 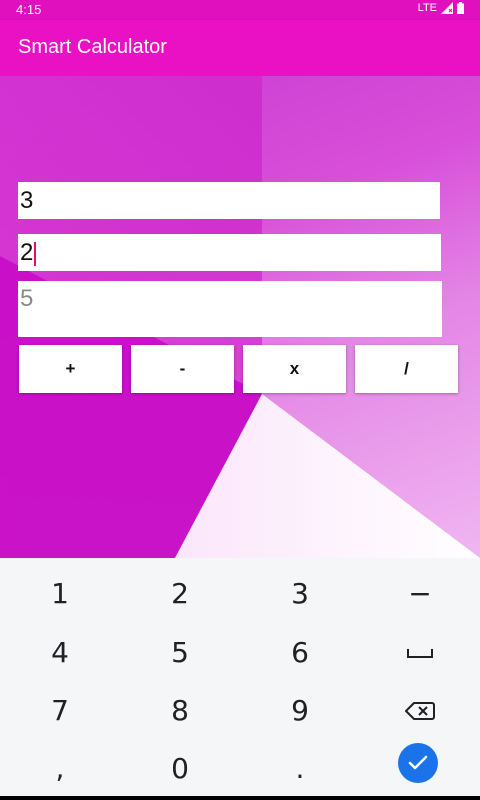 I want to click on subtract-button: -, so click(x=182, y=369).